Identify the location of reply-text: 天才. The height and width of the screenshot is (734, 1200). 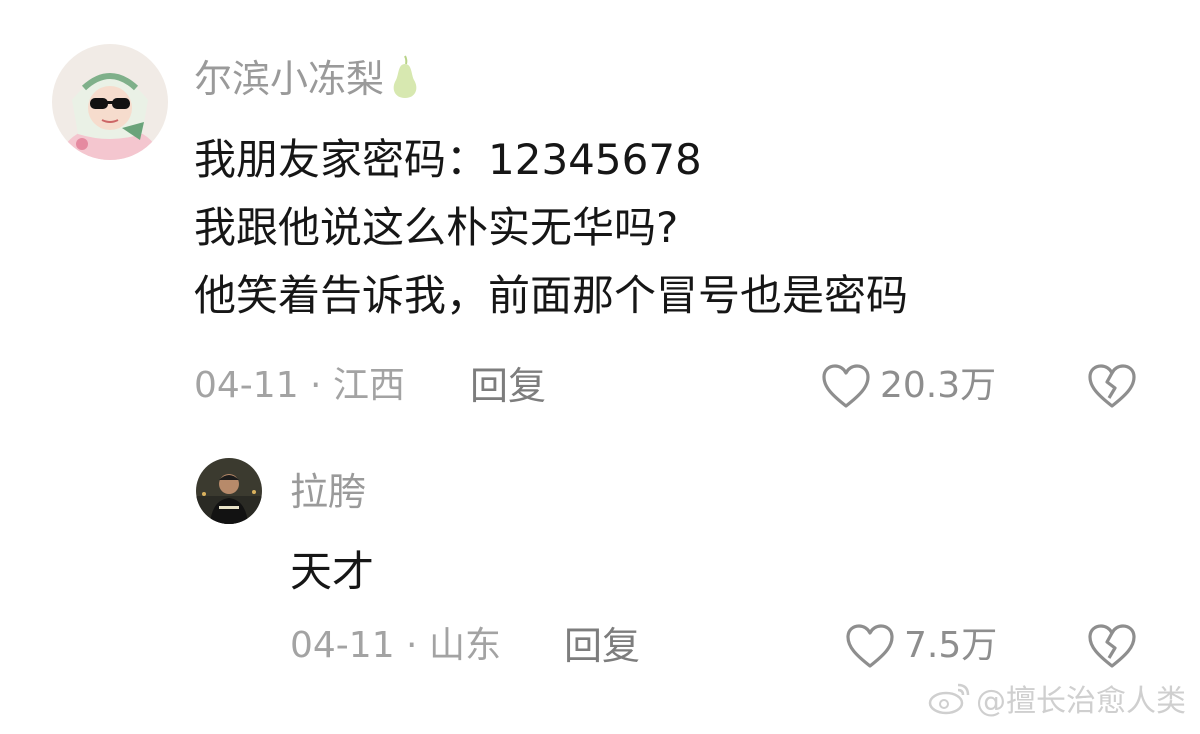
(332, 571).